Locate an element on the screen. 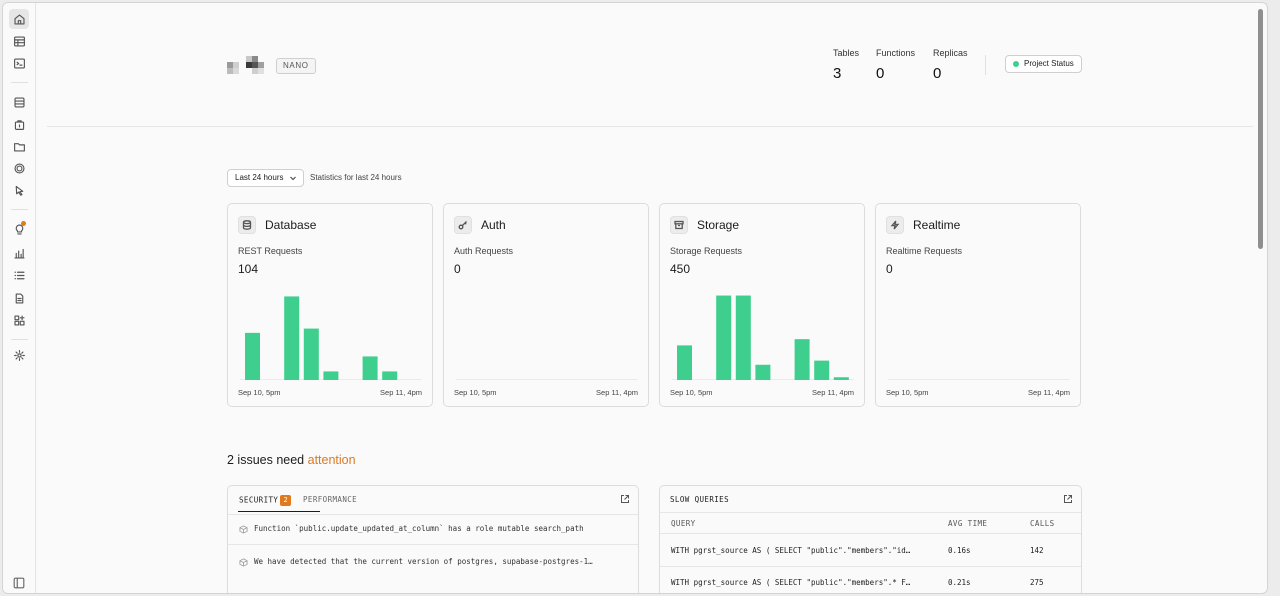  sql-editor-icon is located at coordinates (19, 63).